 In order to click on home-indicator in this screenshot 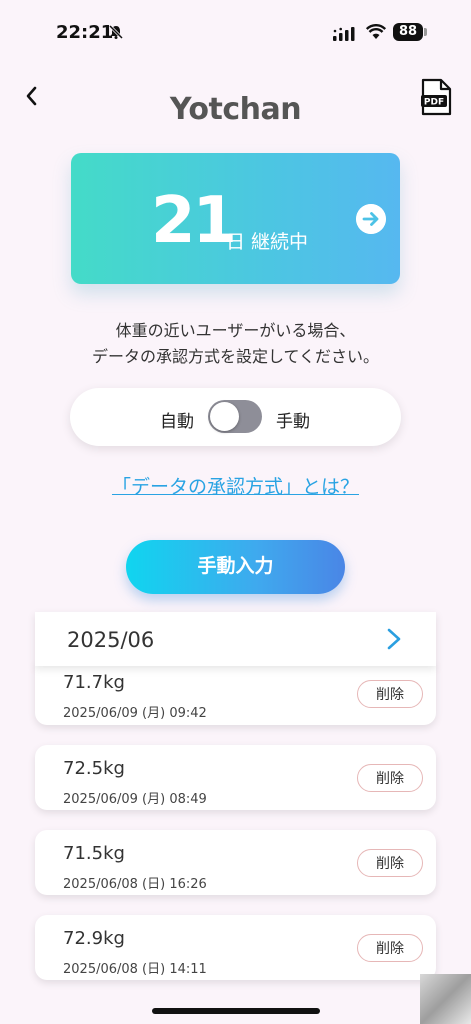, I will do `click(236, 1011)`.